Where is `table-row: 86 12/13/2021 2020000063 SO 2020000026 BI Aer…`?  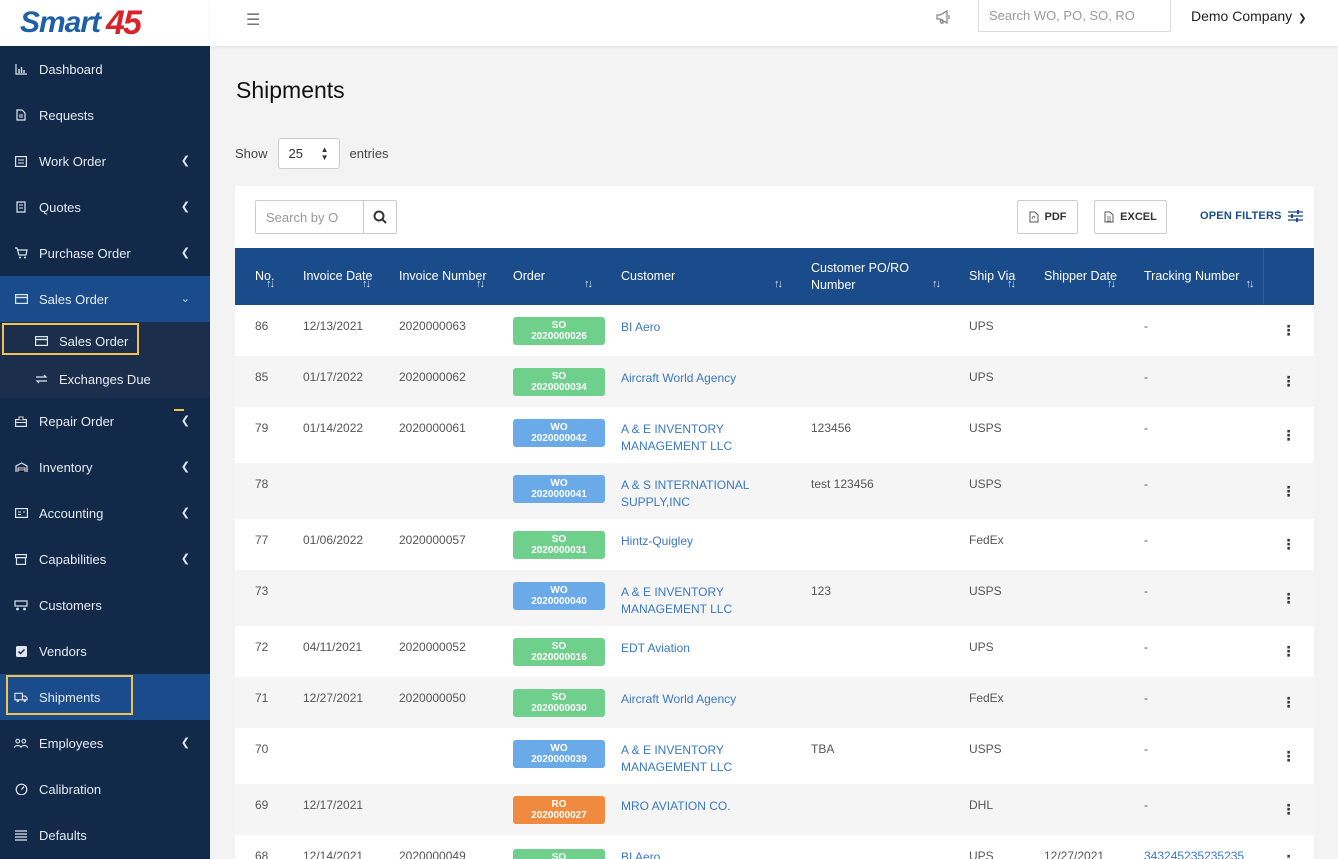 table-row: 86 12/13/2021 2020000063 SO 2020000026 BI Aer… is located at coordinates (774, 330).